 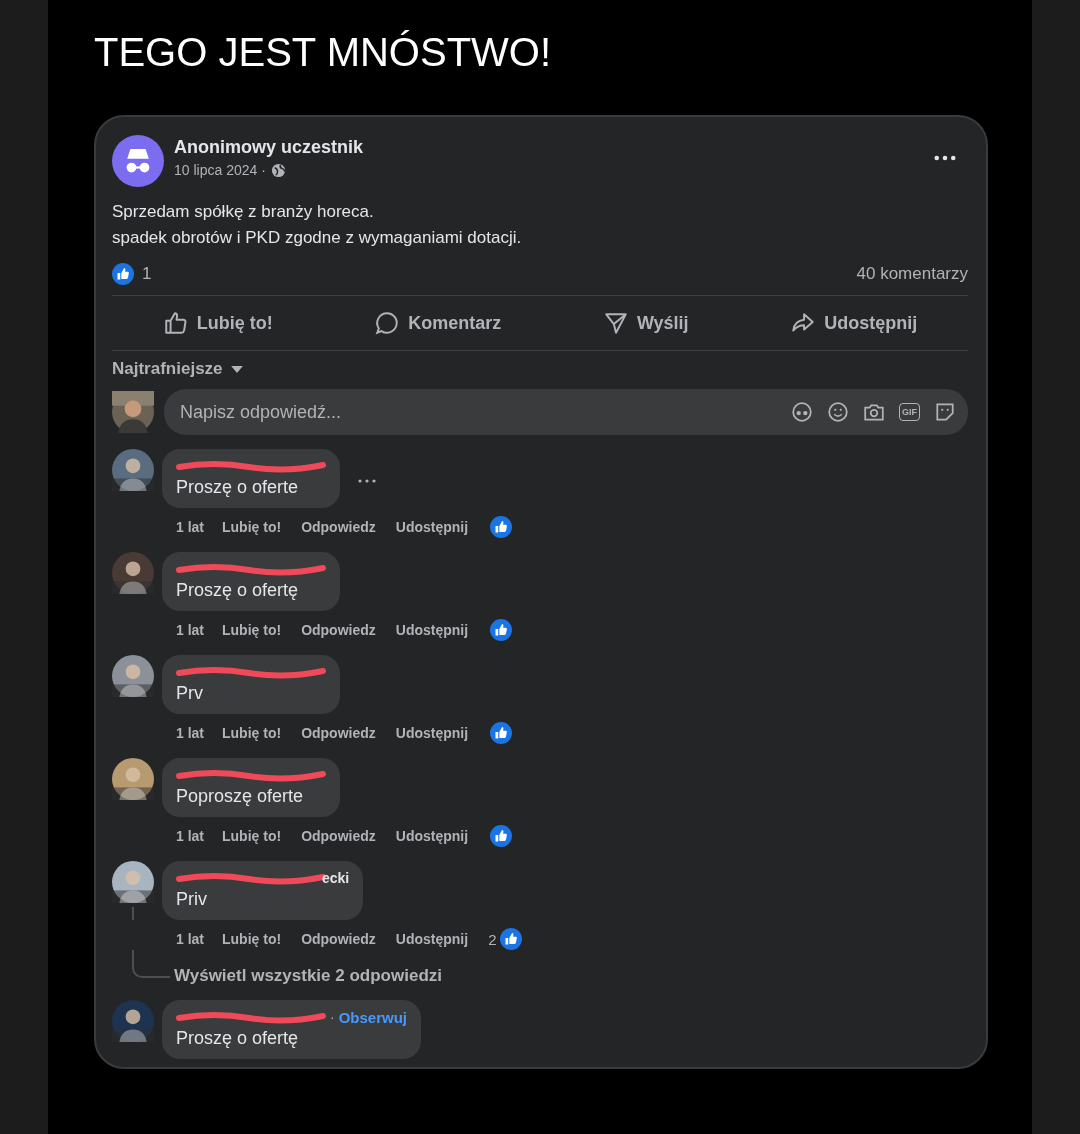 I want to click on gif-button: GIF, so click(x=909, y=412).